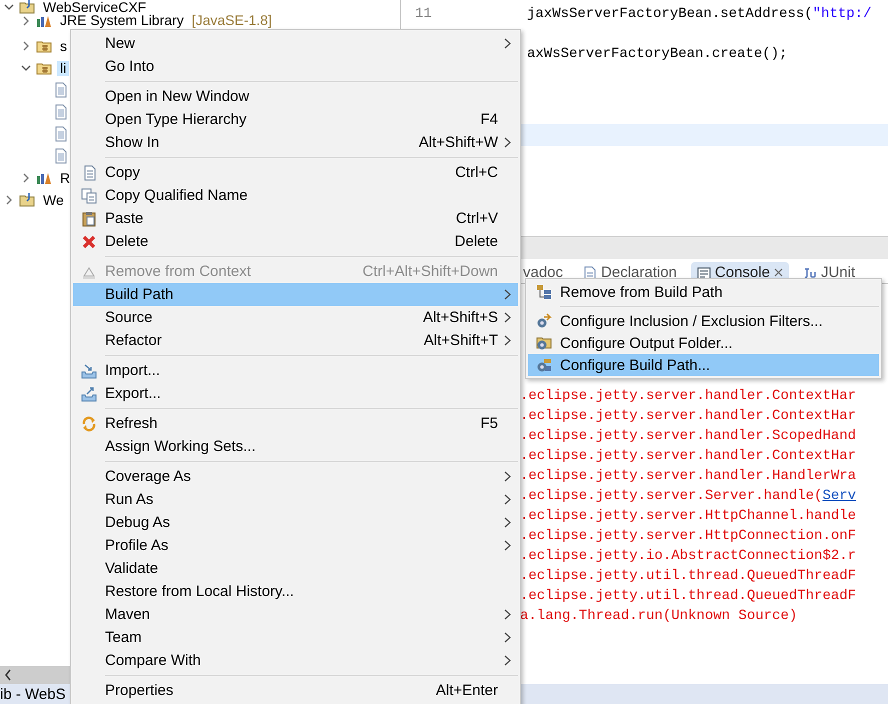 The height and width of the screenshot is (704, 888). What do you see at coordinates (33, 694) in the screenshot?
I see `status-text: ib - WebS` at bounding box center [33, 694].